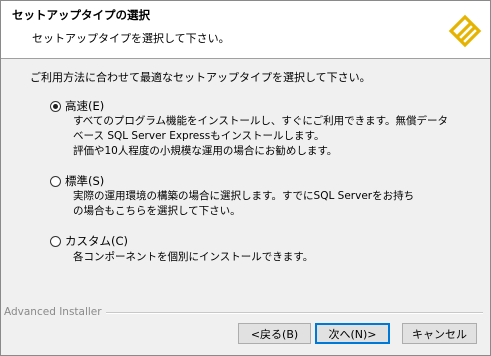 The width and height of the screenshot is (491, 356). I want to click on radio-label: 高速(E), so click(85, 106).